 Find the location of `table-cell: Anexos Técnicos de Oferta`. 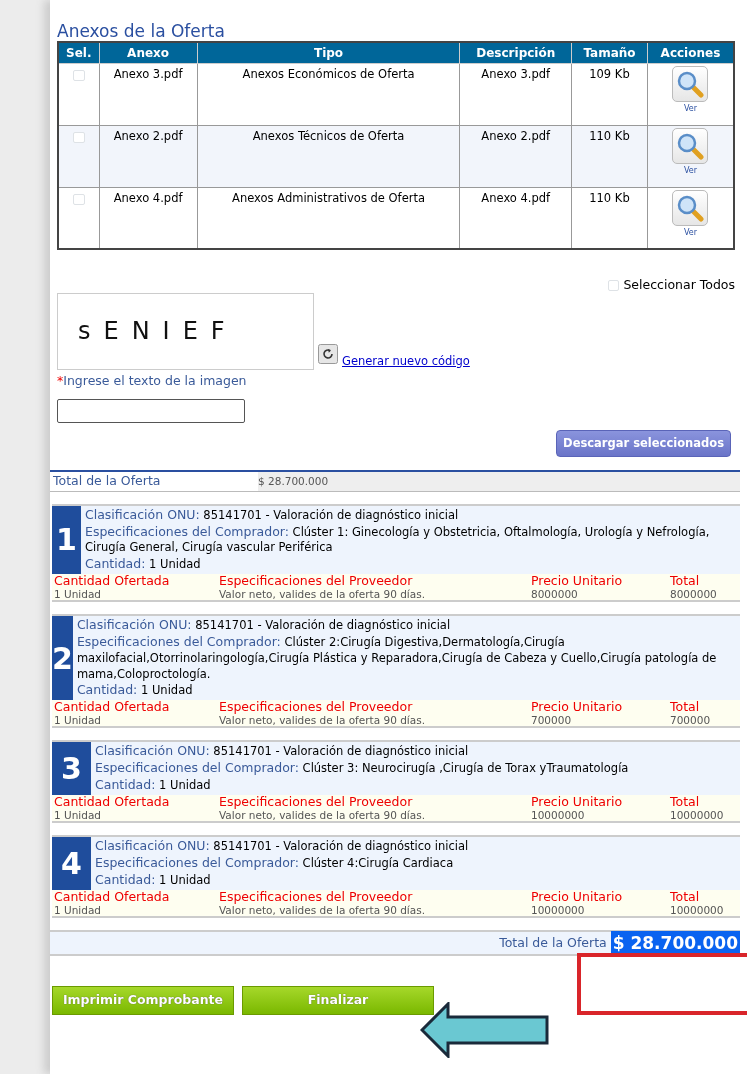

table-cell: Anexos Técnicos de Oferta is located at coordinates (328, 156).